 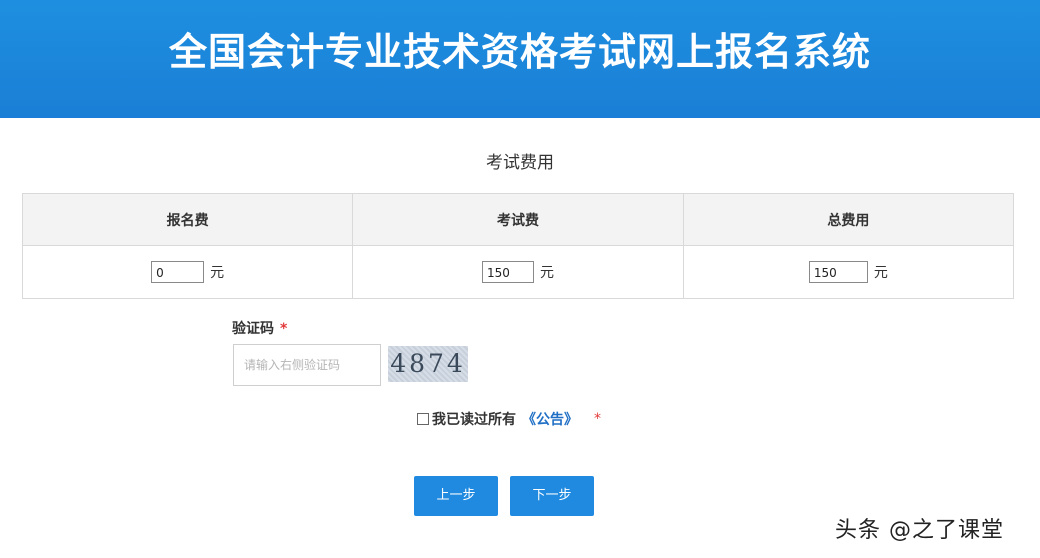 What do you see at coordinates (423, 419) in the screenshot?
I see `agreement-checkbox` at bounding box center [423, 419].